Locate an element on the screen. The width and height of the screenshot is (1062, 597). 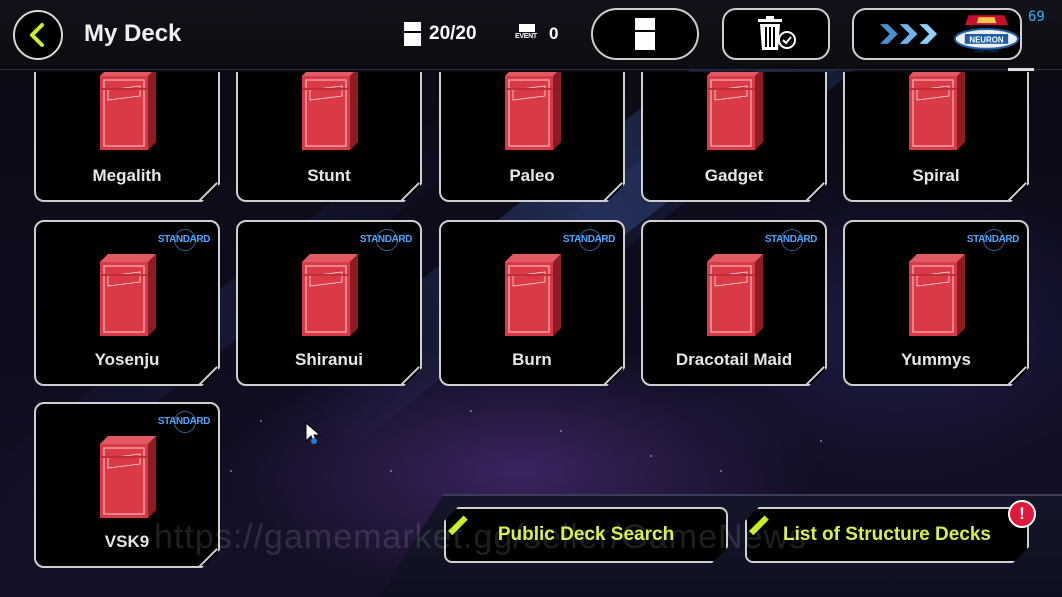
deck-card: Paleo is located at coordinates (532, 137).